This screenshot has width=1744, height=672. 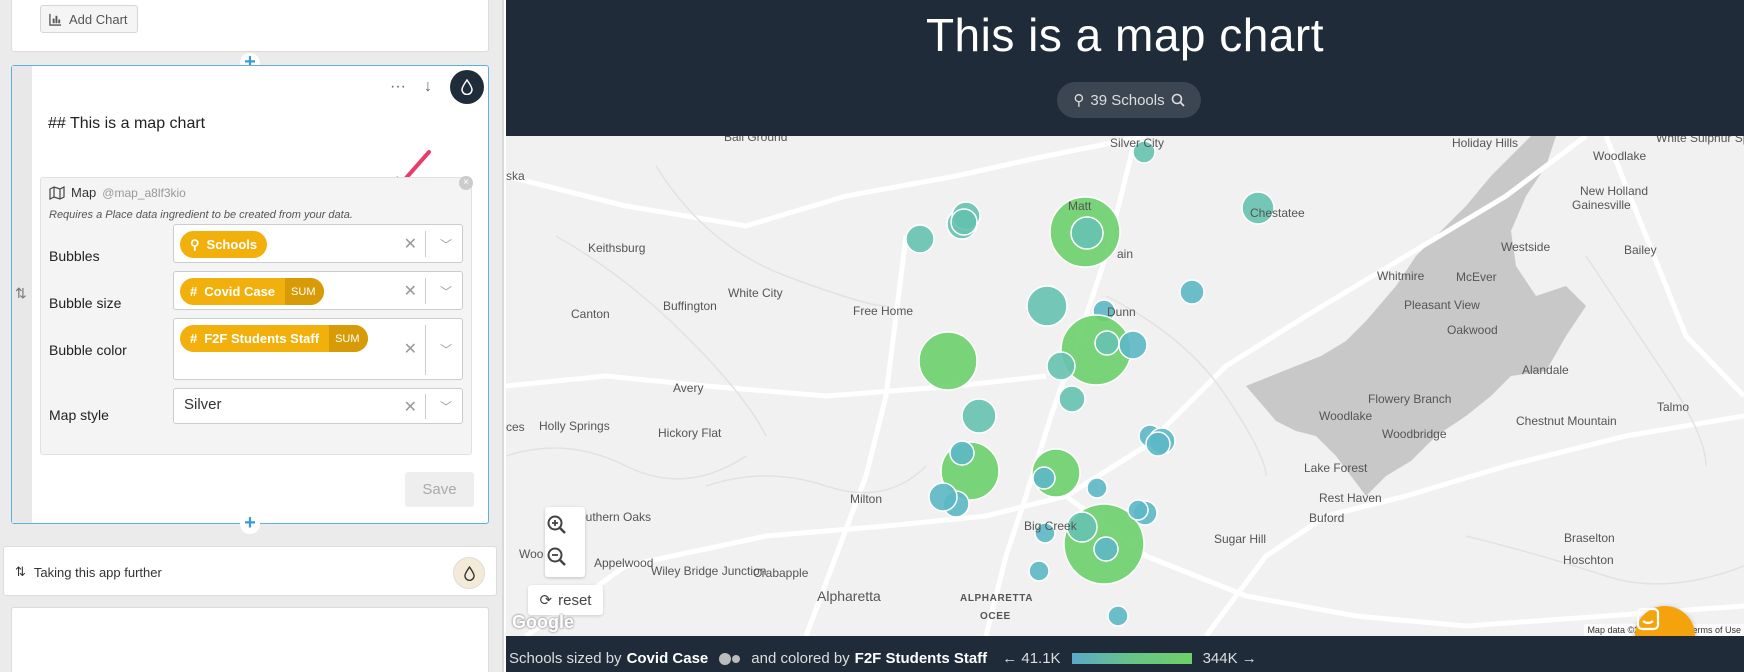 What do you see at coordinates (1137, 143) in the screenshot?
I see `place-label: Silver City` at bounding box center [1137, 143].